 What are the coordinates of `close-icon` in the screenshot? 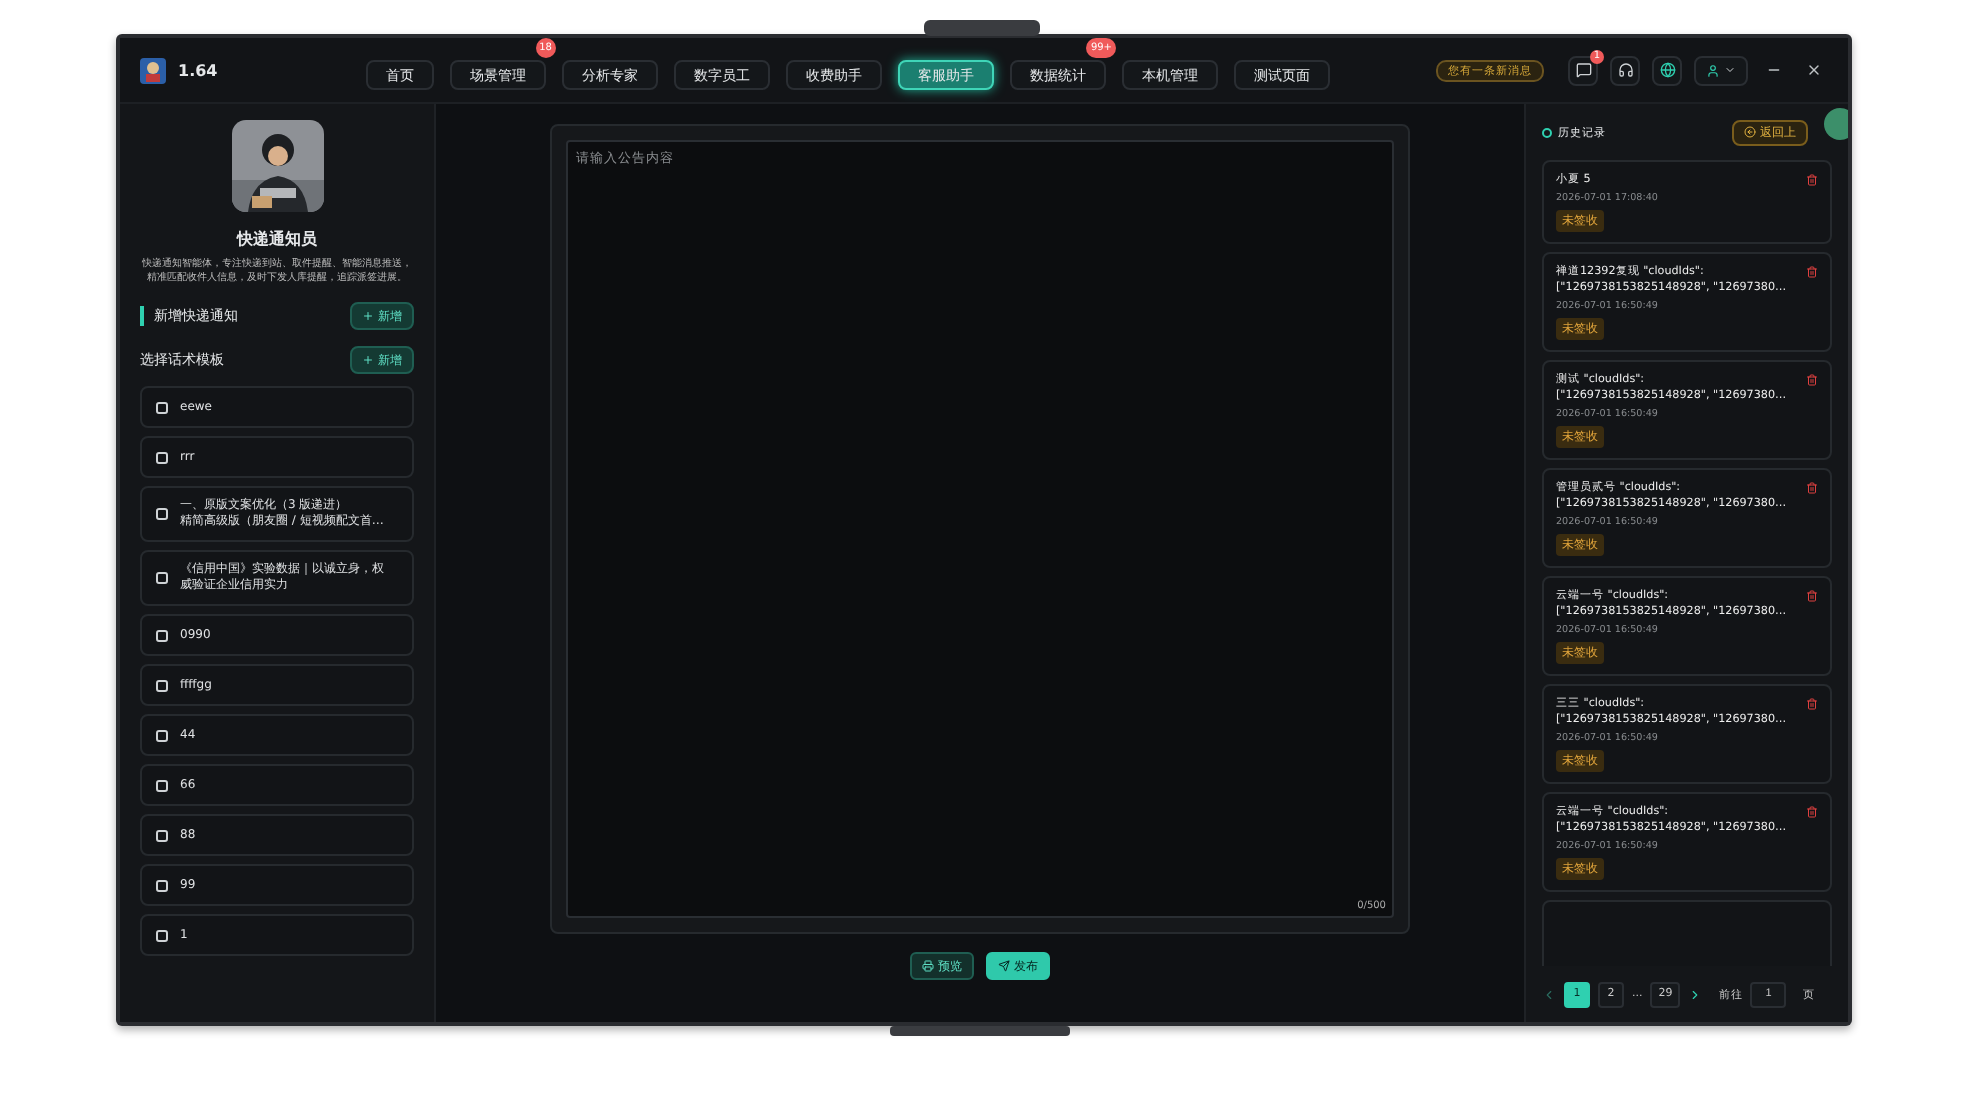 It's located at (1814, 70).